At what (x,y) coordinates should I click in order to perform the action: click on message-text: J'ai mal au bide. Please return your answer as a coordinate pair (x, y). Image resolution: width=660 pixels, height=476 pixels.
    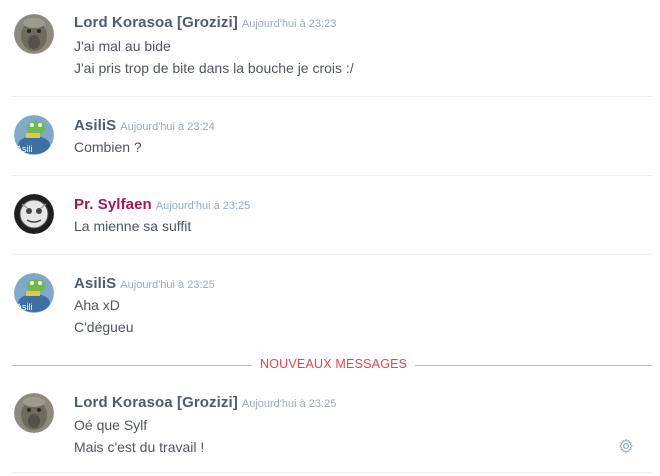
    Looking at the image, I should click on (122, 46).